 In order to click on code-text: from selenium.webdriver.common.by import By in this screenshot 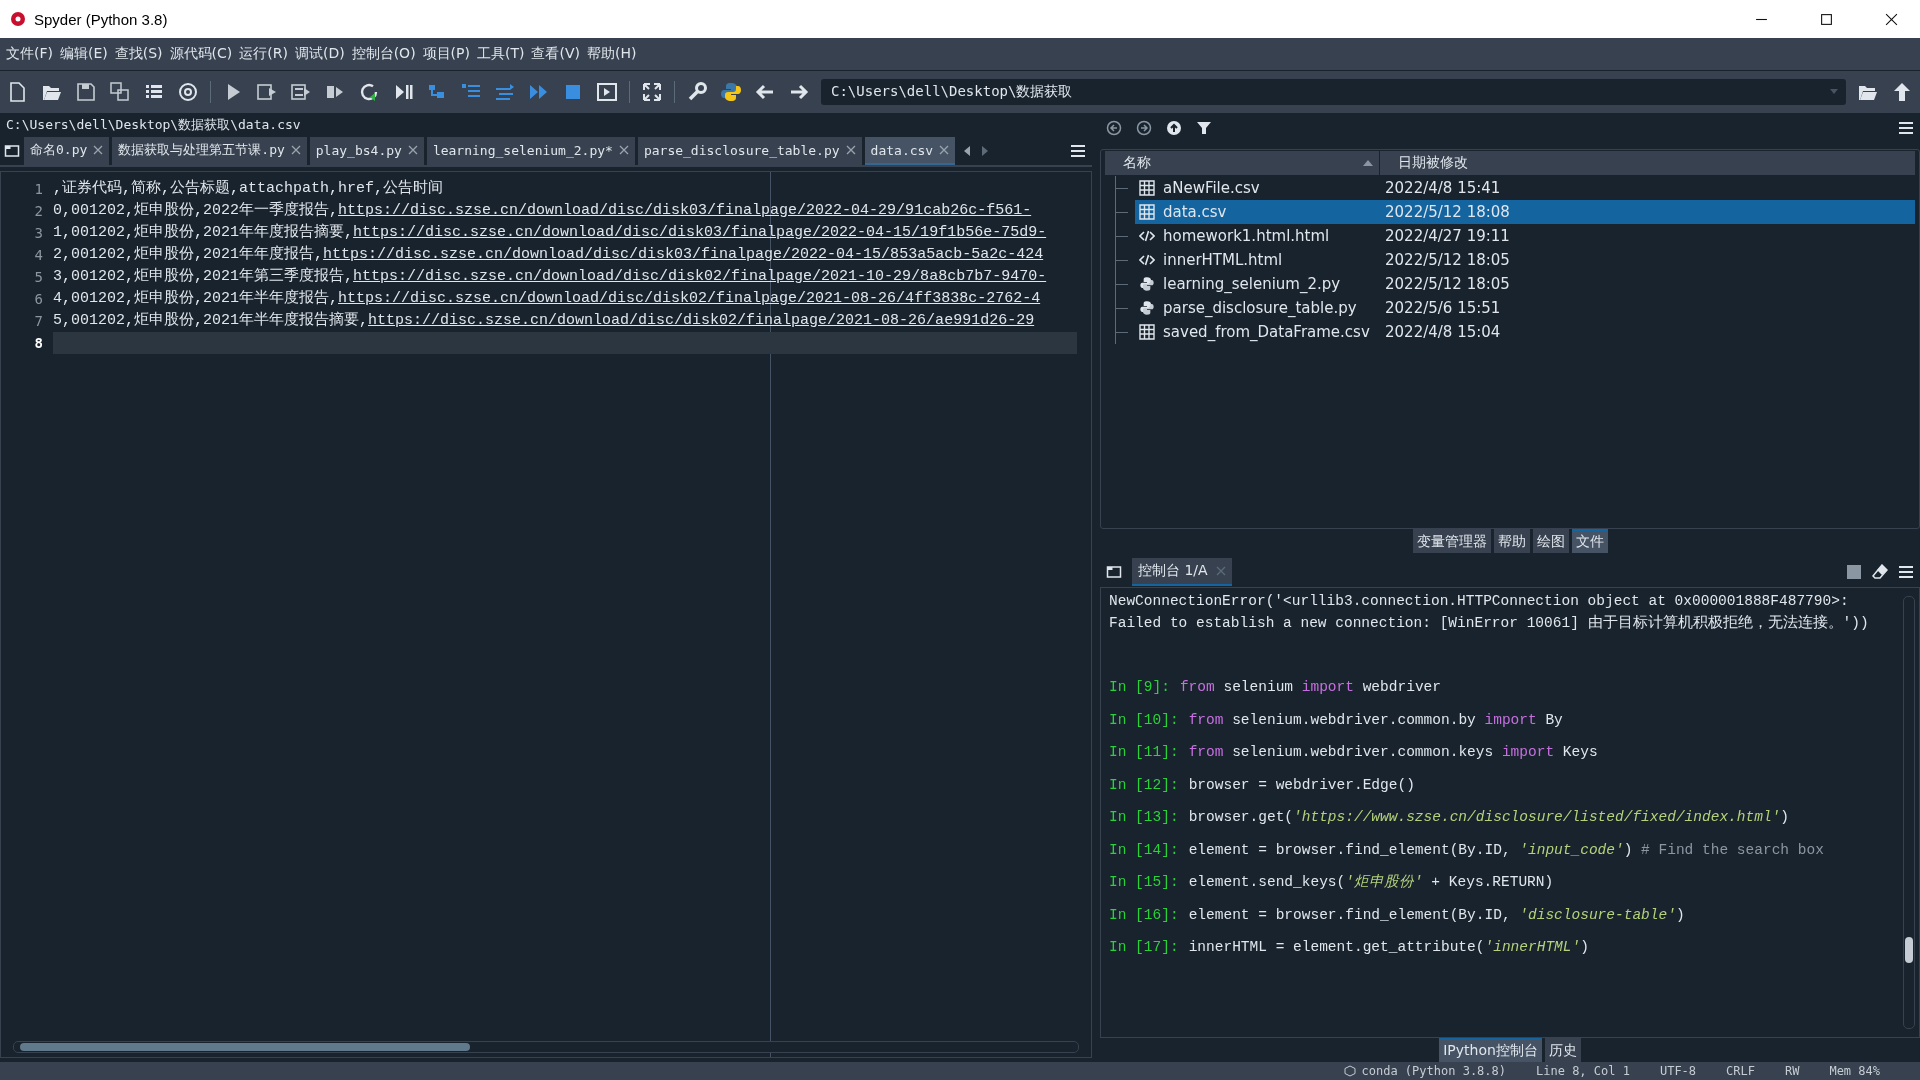, I will do `click(1375, 719)`.